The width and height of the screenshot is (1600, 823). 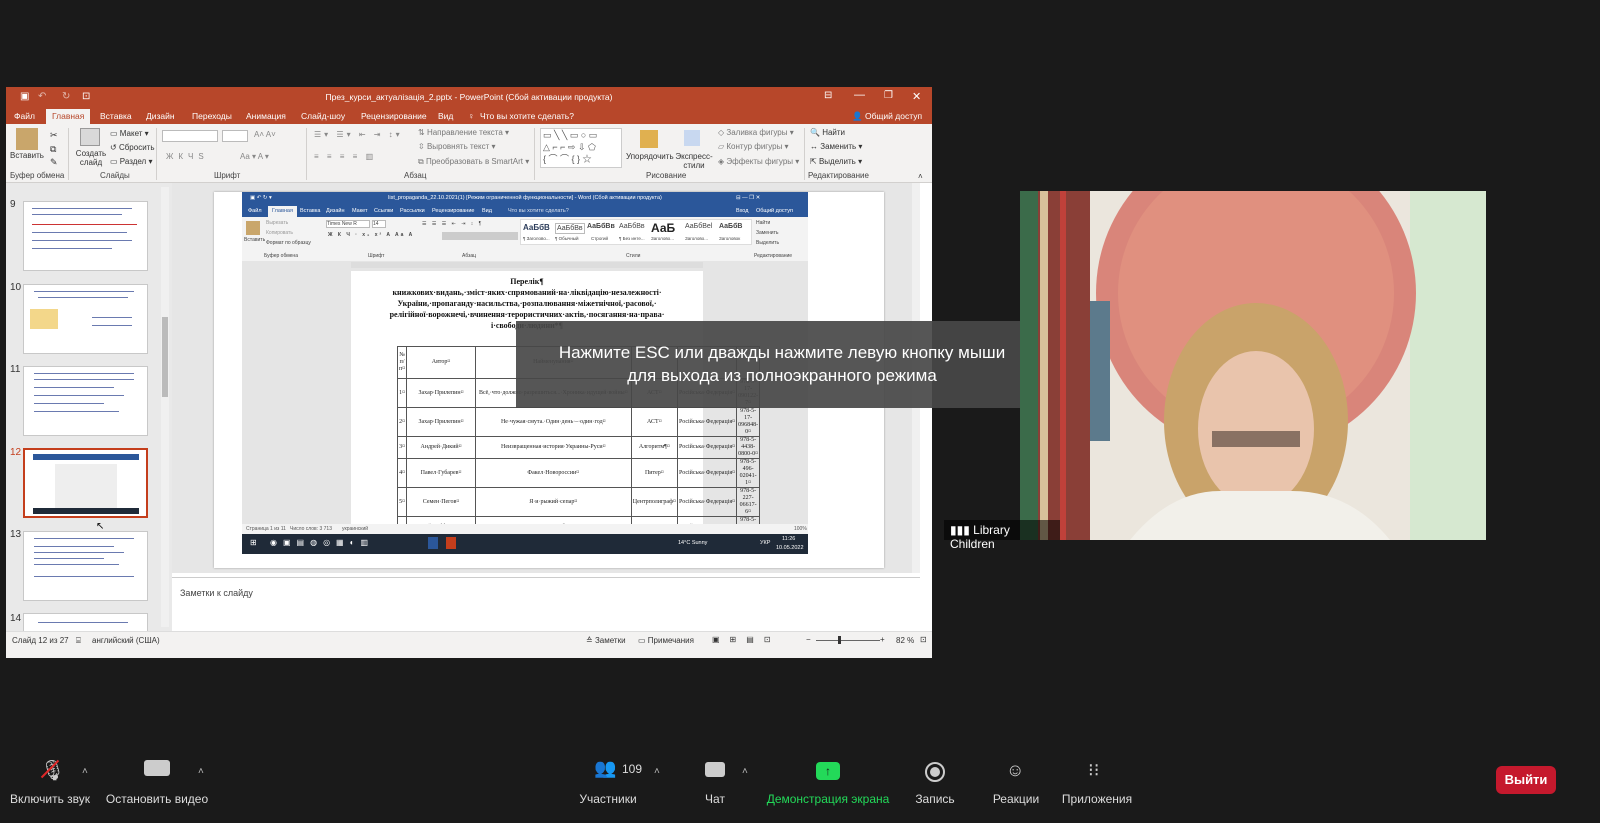 What do you see at coordinates (323, 116) in the screenshot?
I see `tab-slideshow: Слайд-шоу` at bounding box center [323, 116].